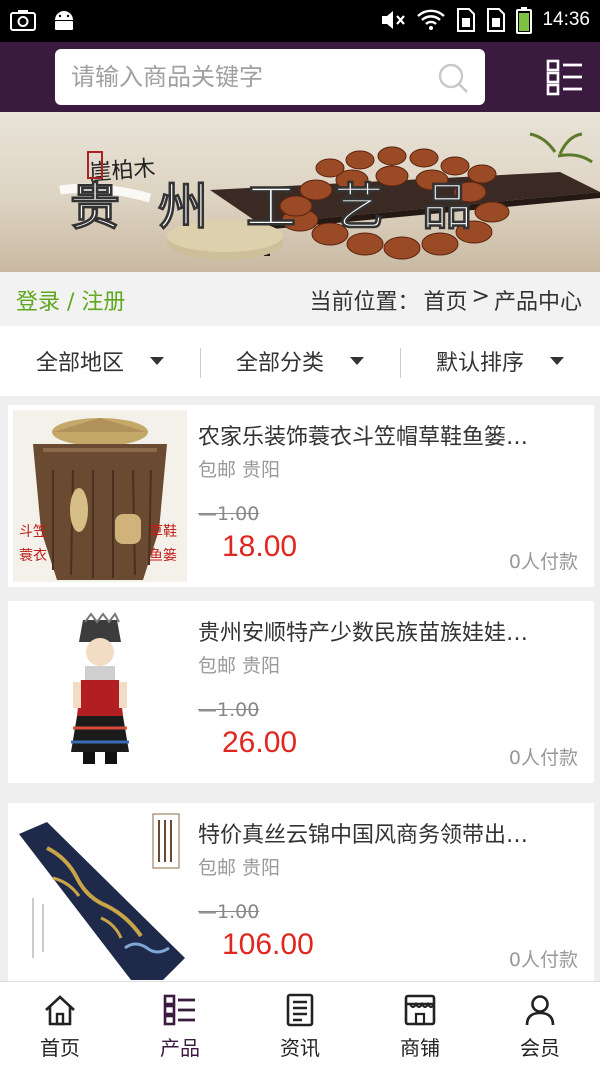 The image size is (600, 1067). What do you see at coordinates (60, 1048) in the screenshot?
I see `tab-home-label: 首页` at bounding box center [60, 1048].